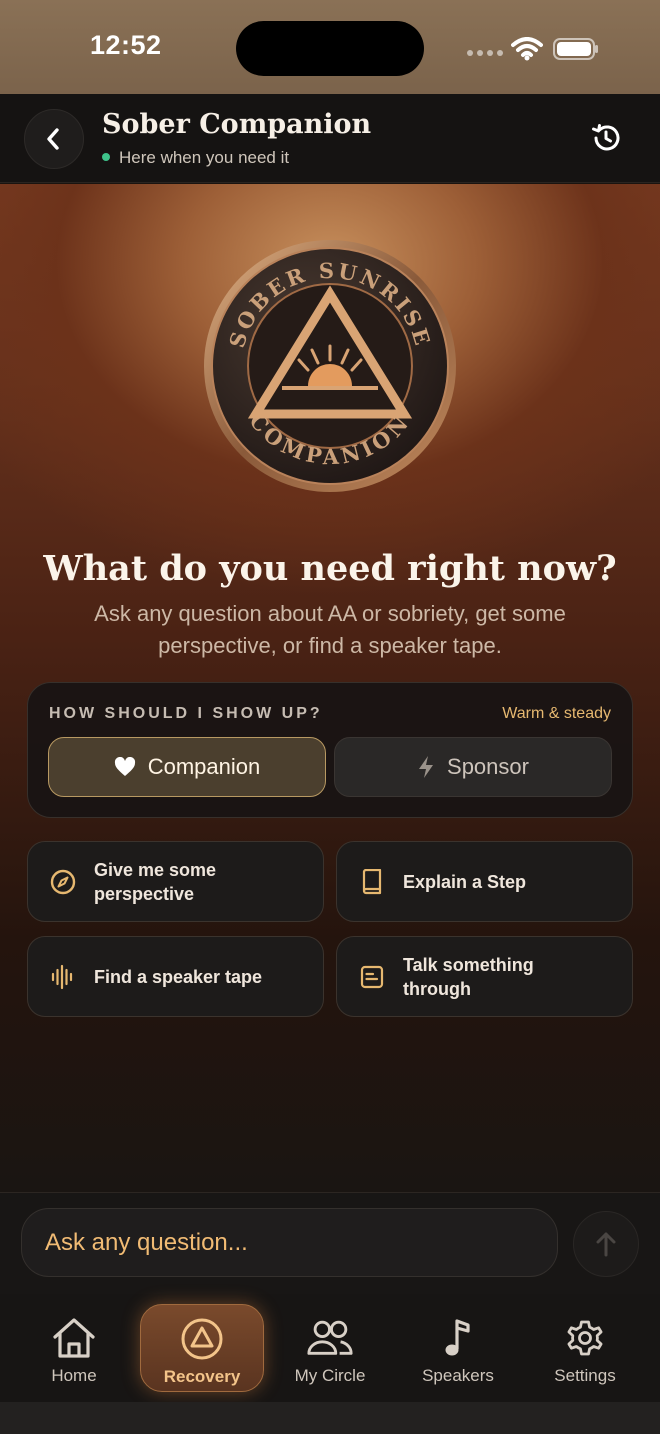 Image resolution: width=660 pixels, height=1434 pixels. What do you see at coordinates (575, 49) in the screenshot?
I see `battery-icon` at bounding box center [575, 49].